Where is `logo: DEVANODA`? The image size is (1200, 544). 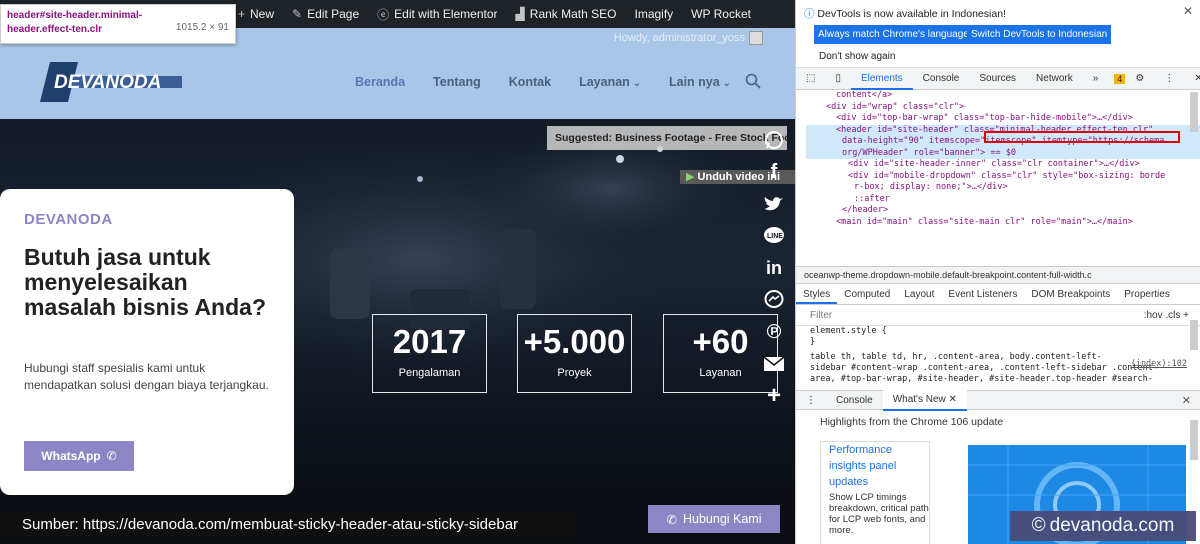 logo: DEVANODA is located at coordinates (111, 82).